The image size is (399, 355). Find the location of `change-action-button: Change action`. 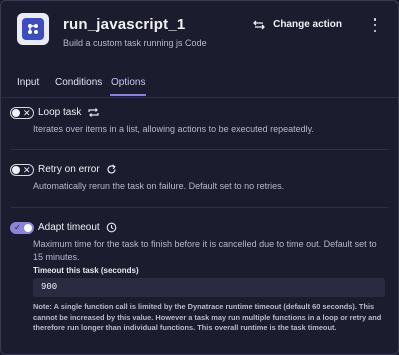

change-action-button: Change action is located at coordinates (297, 24).